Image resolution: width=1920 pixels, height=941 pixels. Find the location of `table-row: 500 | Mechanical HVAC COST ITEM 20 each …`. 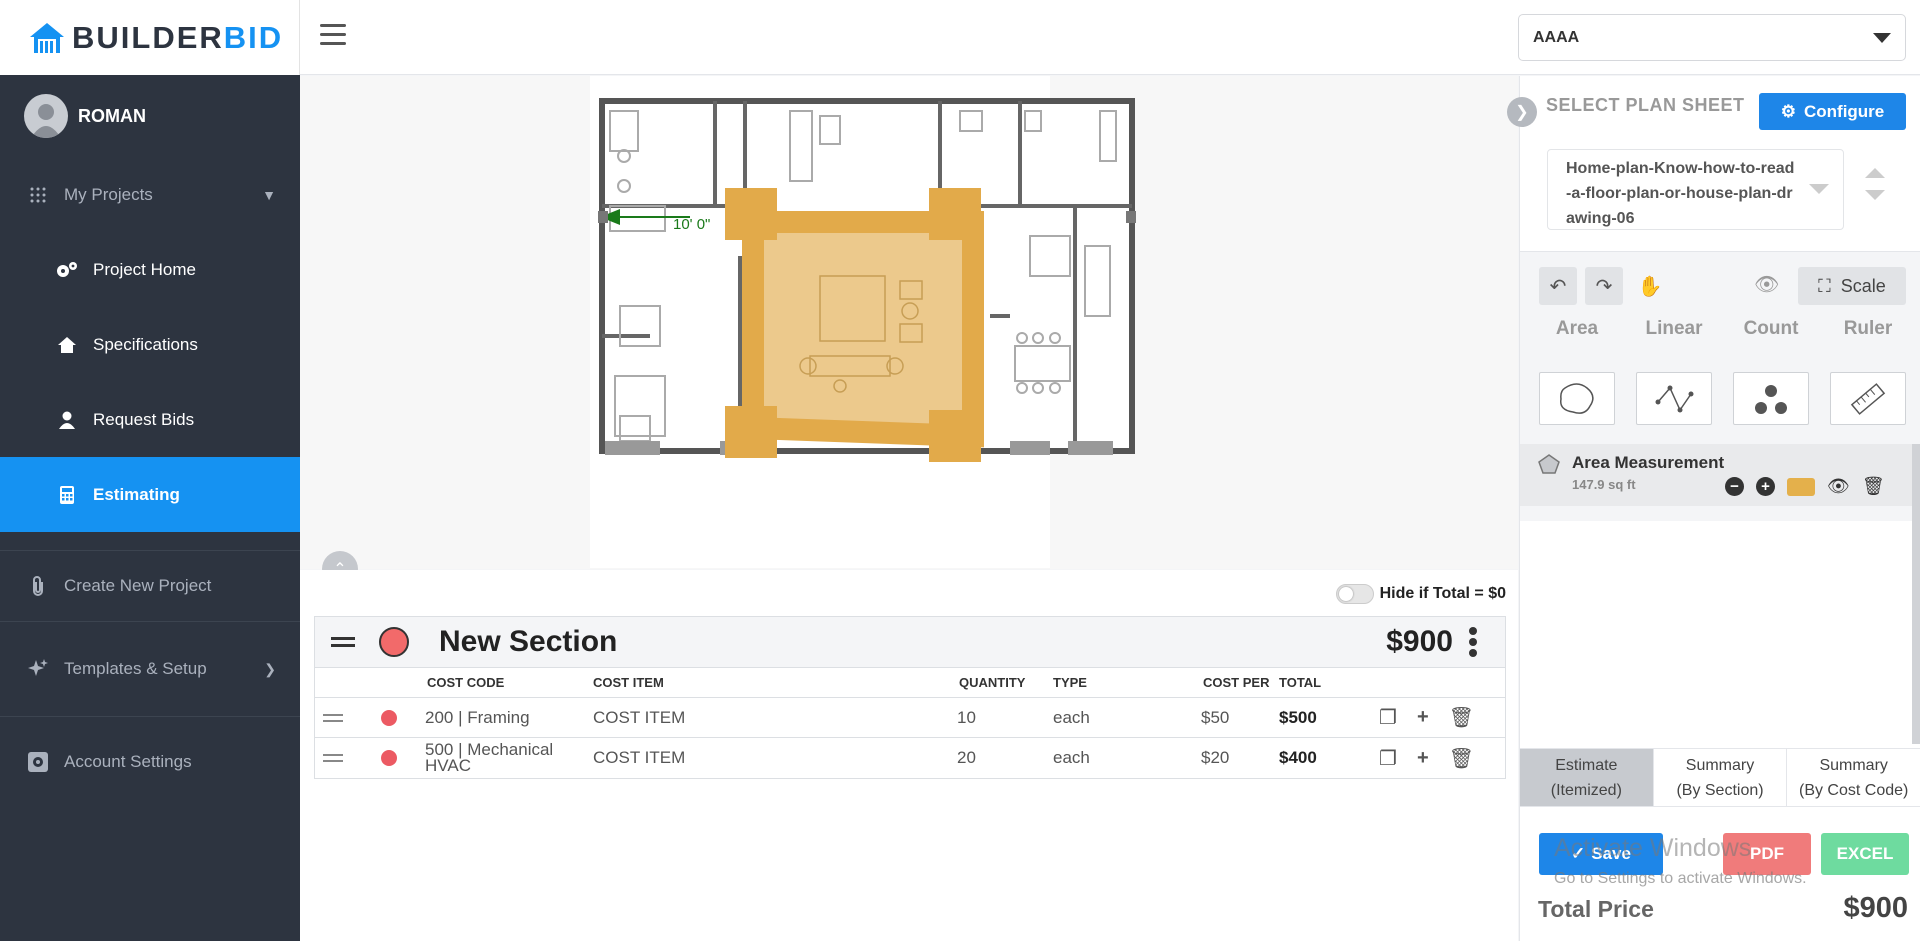

table-row: 500 | Mechanical HVAC COST ITEM 20 each … is located at coordinates (910, 758).